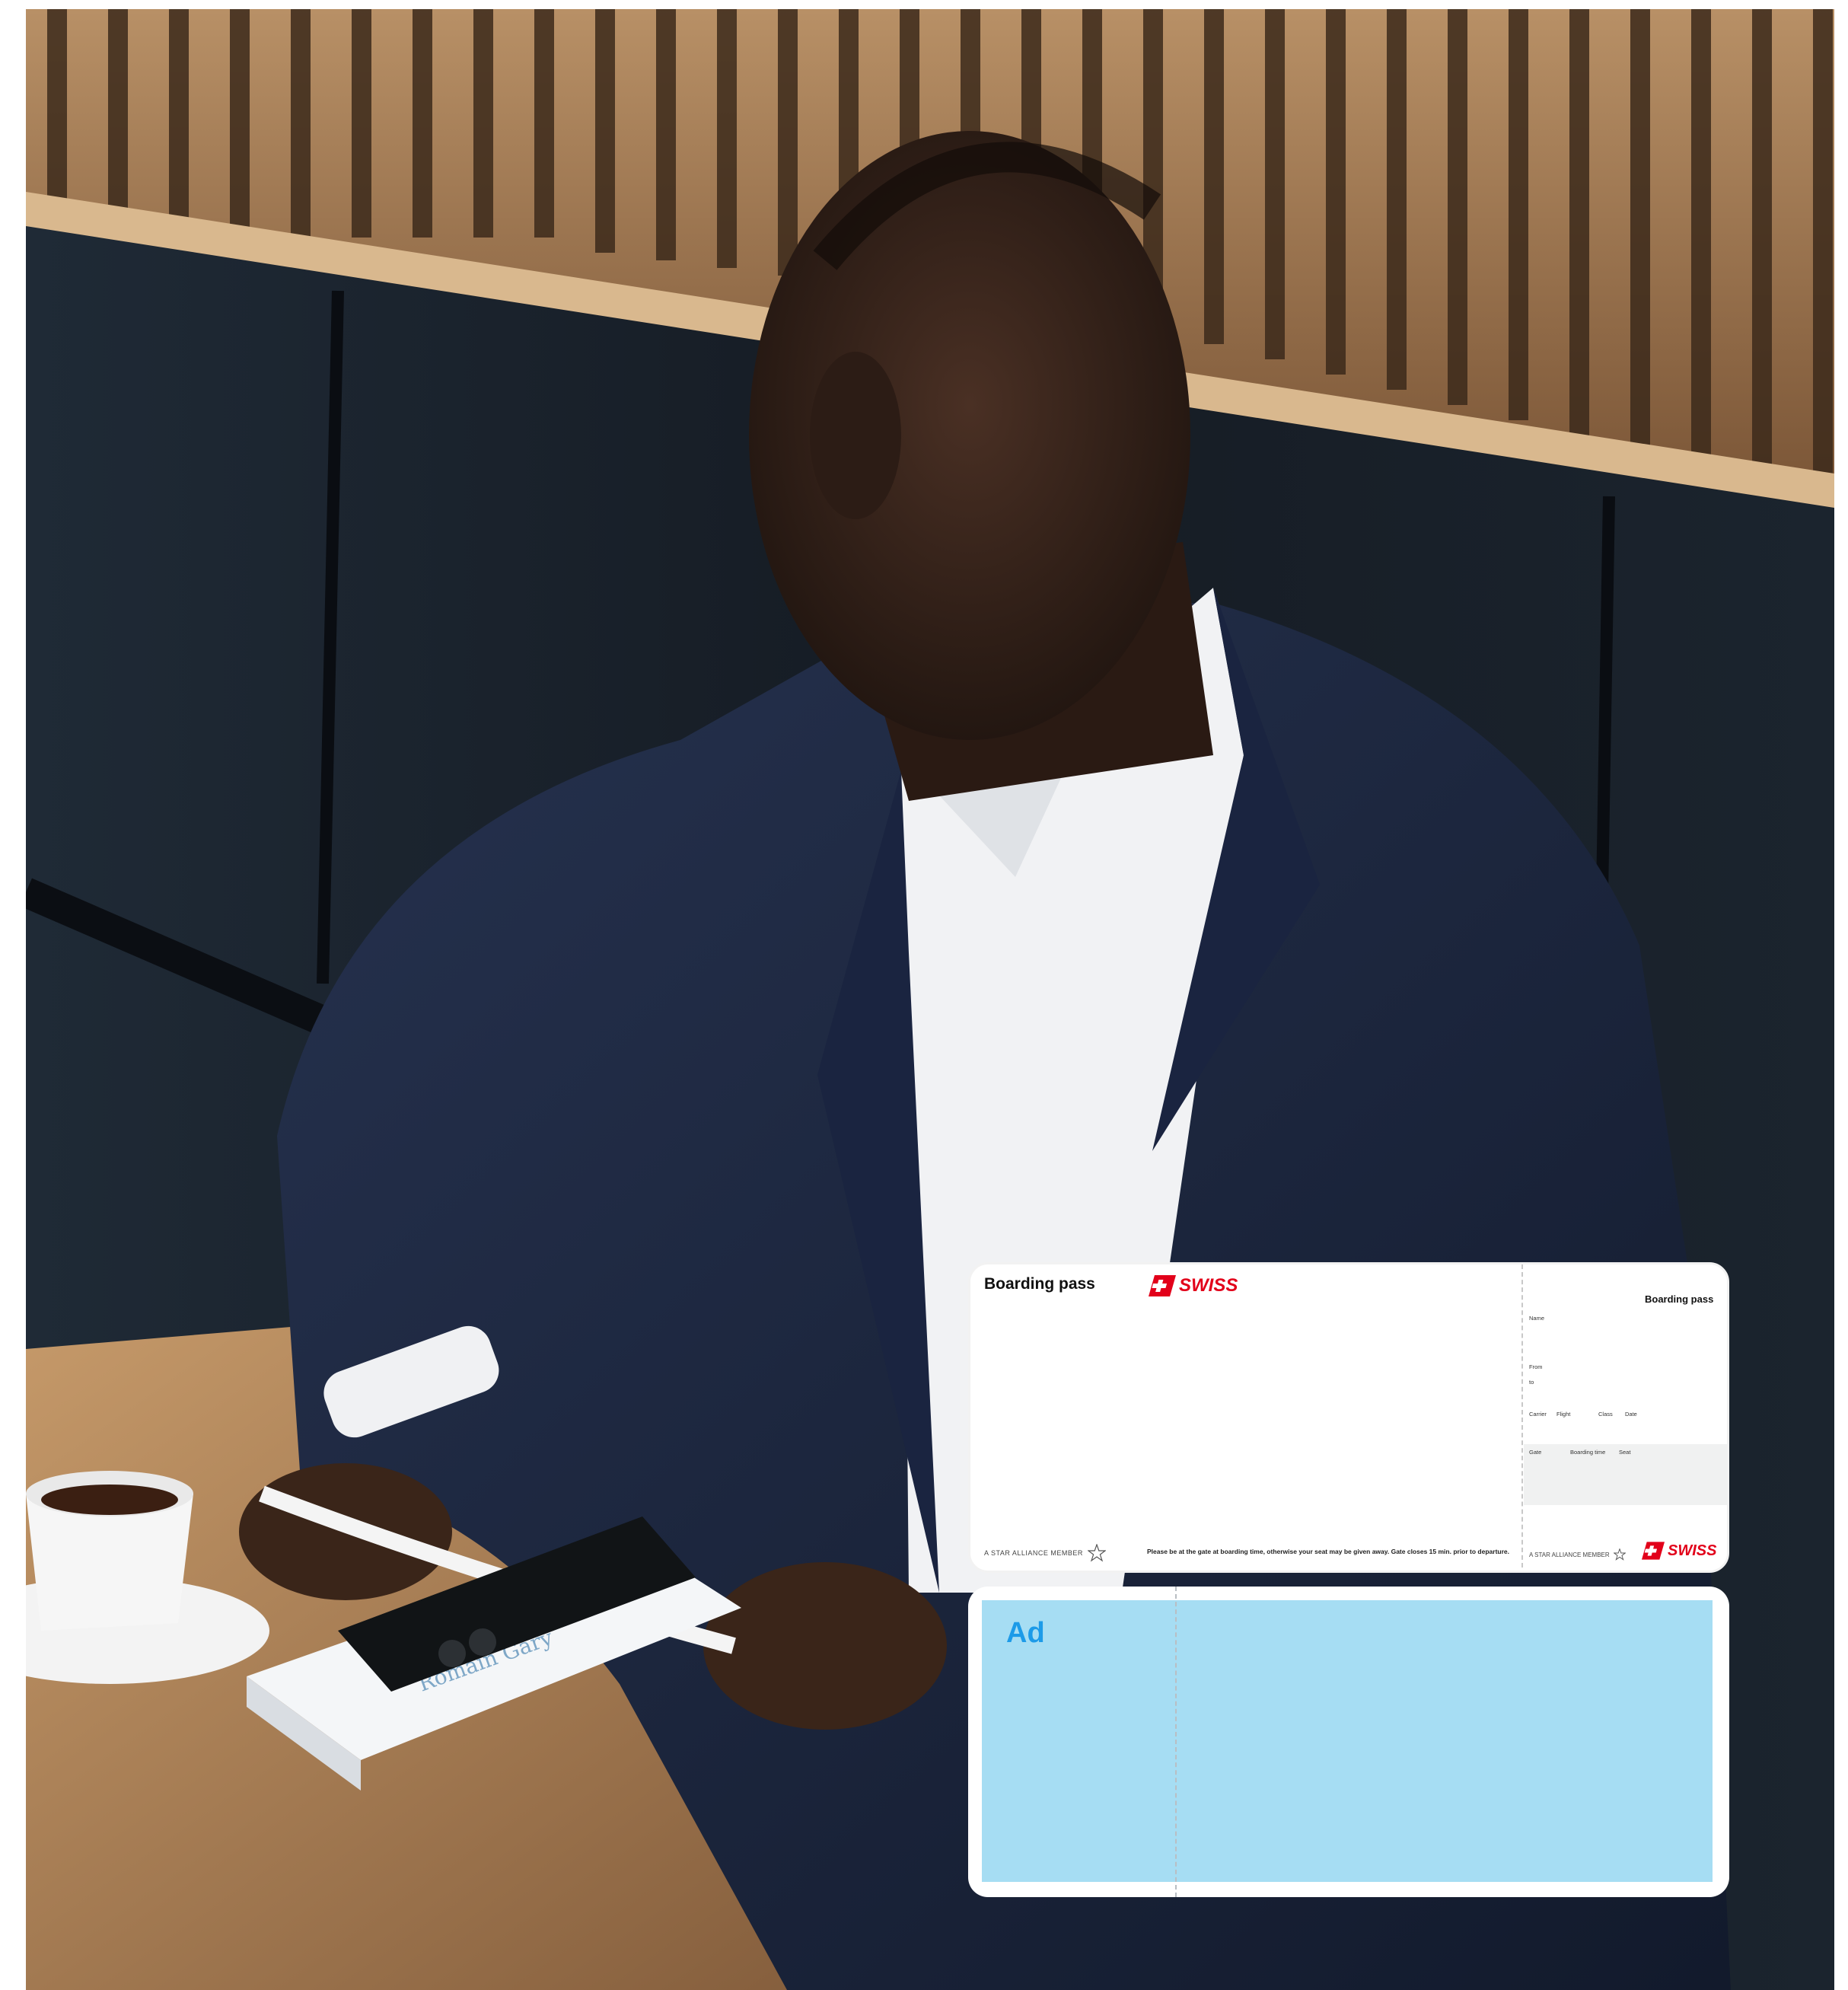 The width and height of the screenshot is (1848, 1990). Describe the element at coordinates (1569, 1555) in the screenshot. I see `stub-star-alliance-text: A STAR ALLIANCE MEMBER` at that location.